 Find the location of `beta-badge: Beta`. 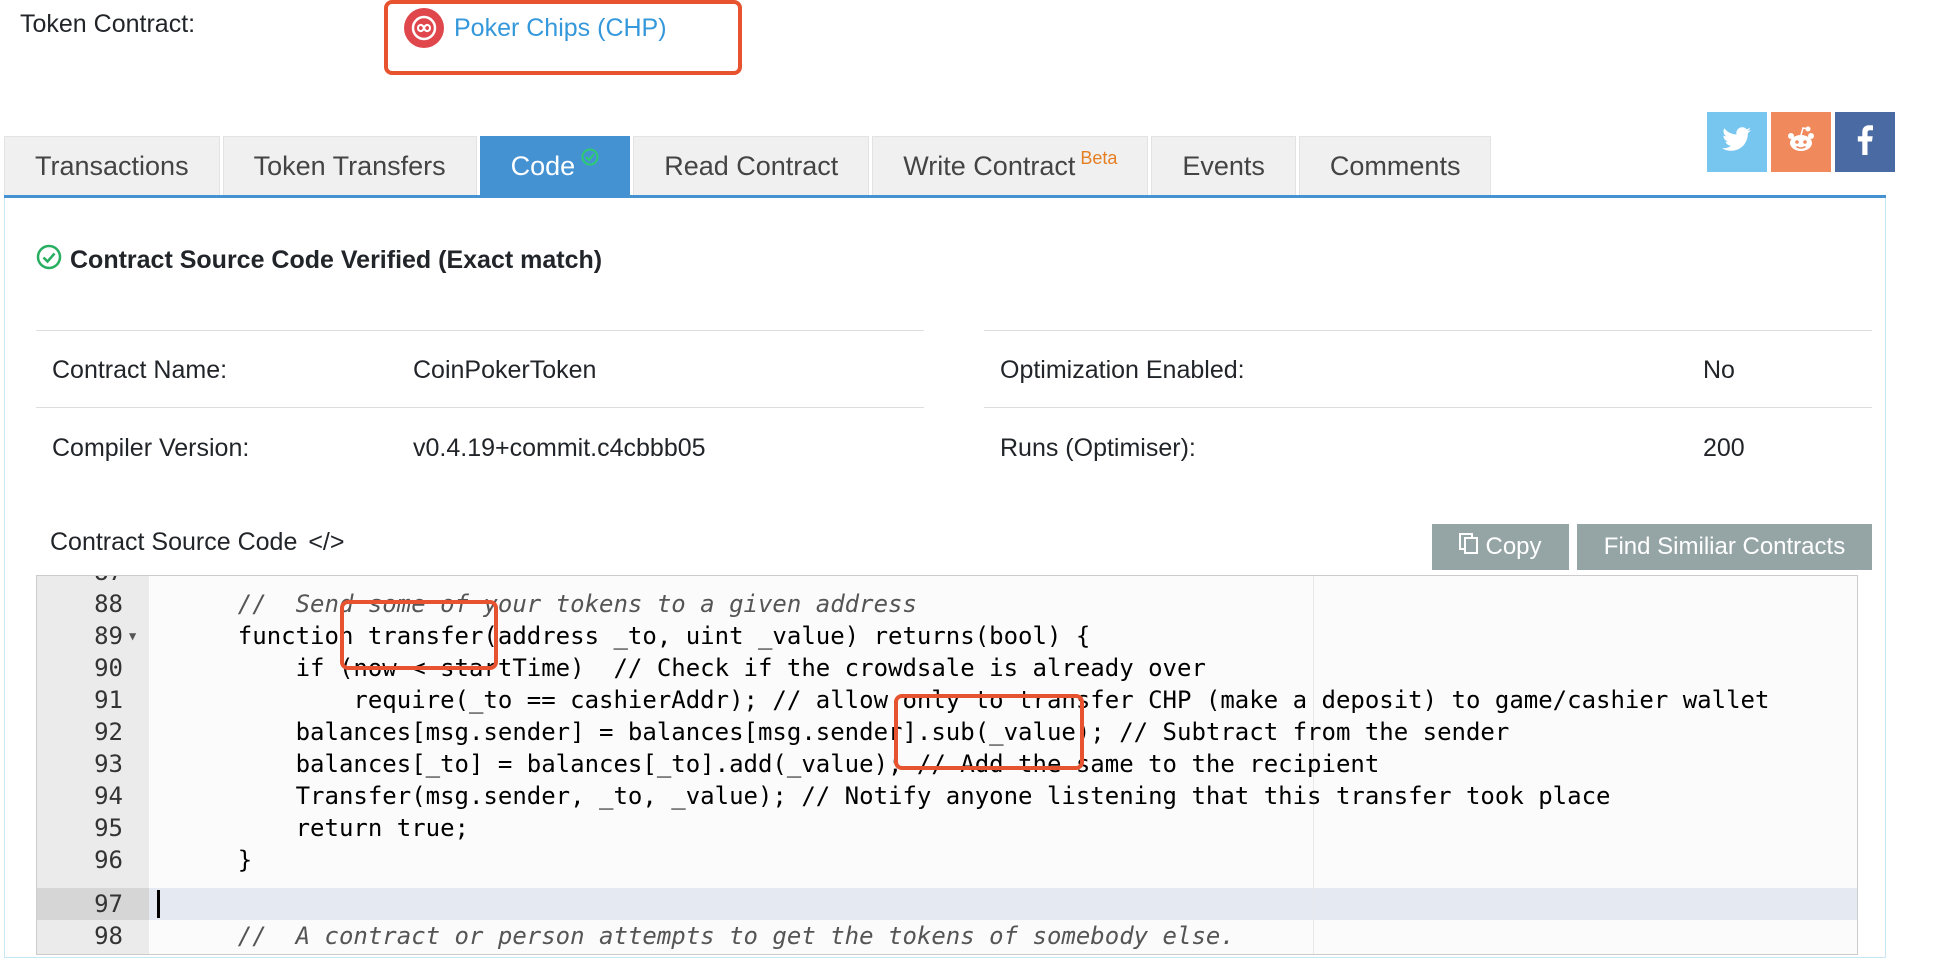

beta-badge: Beta is located at coordinates (1099, 158).